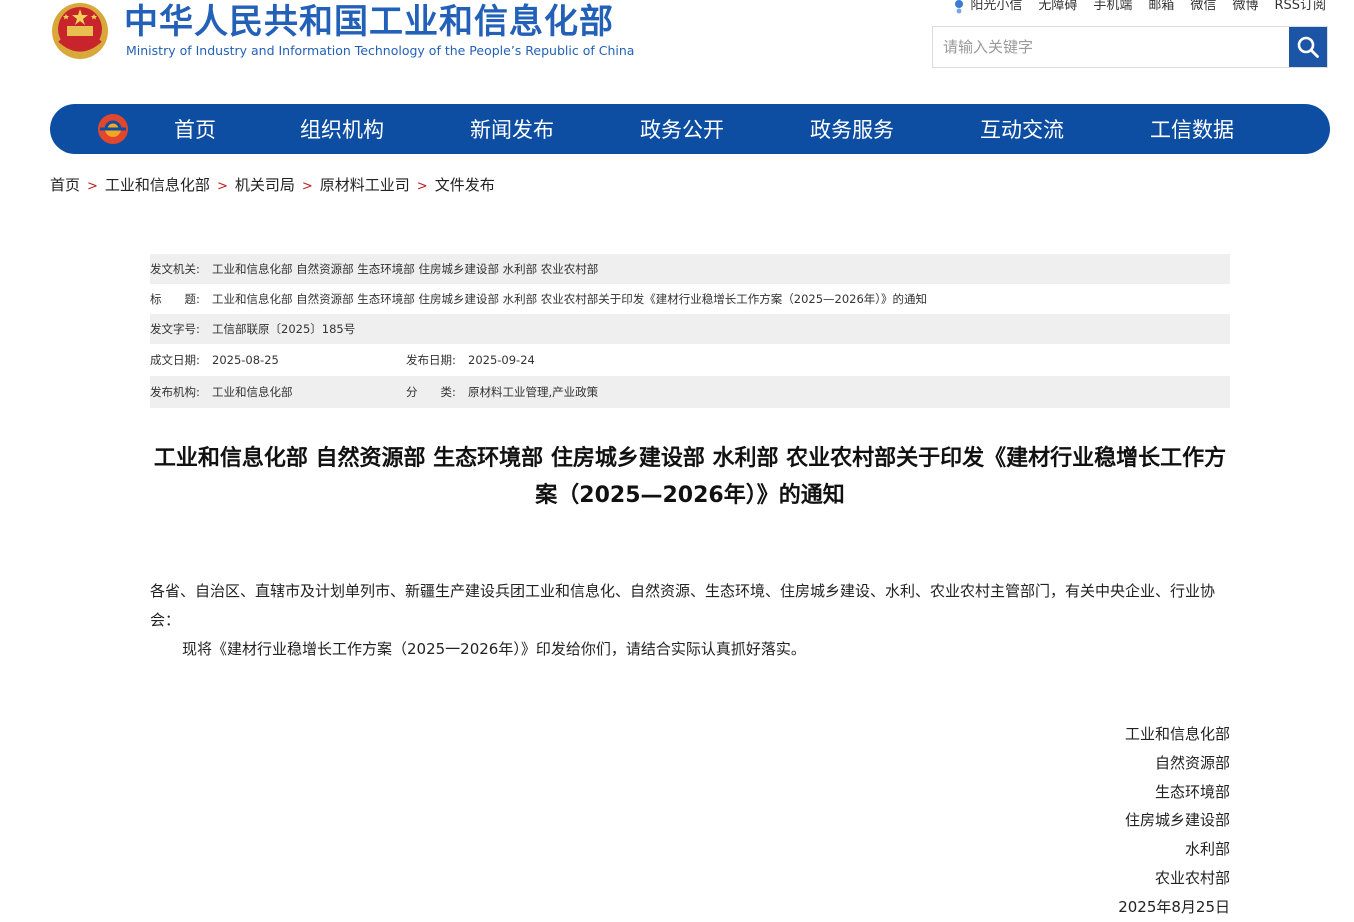  I want to click on nav-item-home: 首页, so click(195, 129).